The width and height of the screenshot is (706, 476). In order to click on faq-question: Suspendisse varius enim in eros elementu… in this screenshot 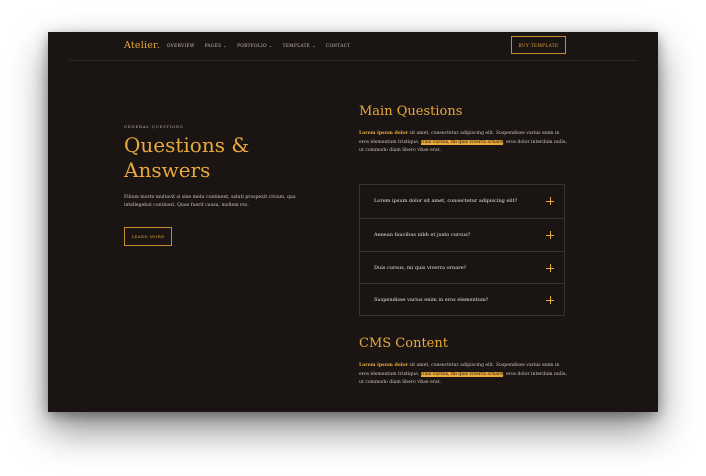, I will do `click(431, 300)`.